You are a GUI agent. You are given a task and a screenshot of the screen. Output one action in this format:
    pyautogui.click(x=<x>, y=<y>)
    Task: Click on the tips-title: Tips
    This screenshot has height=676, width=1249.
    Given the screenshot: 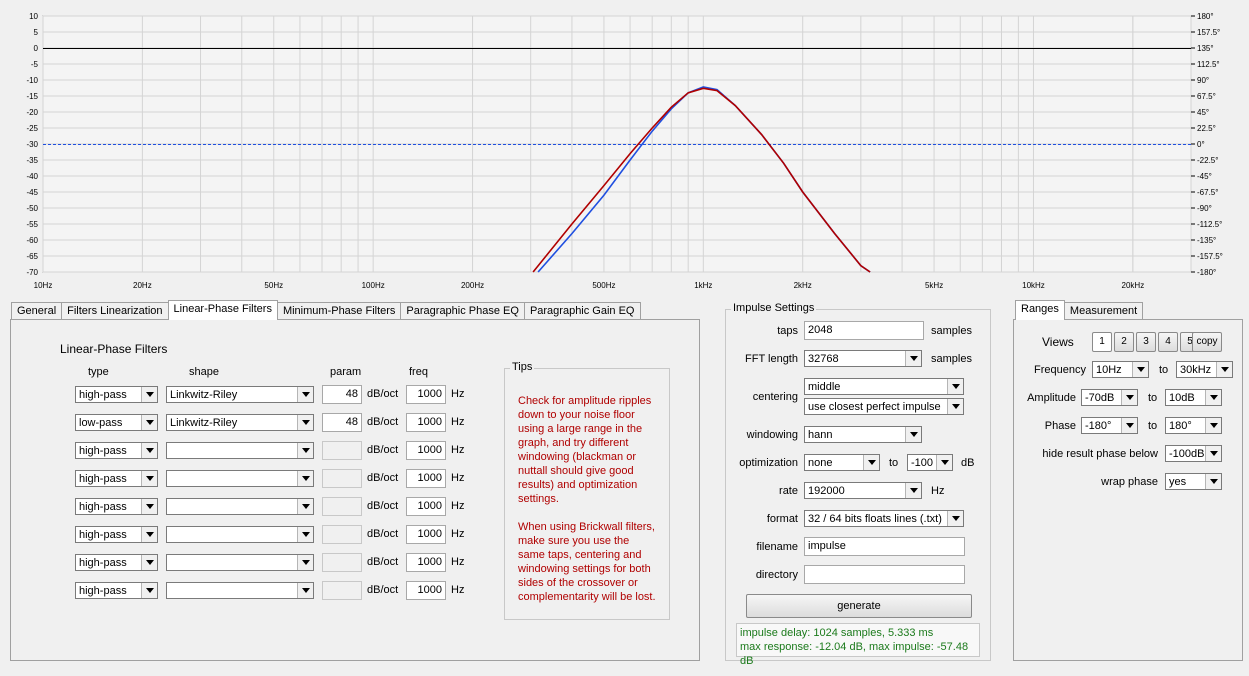 What is the action you would take?
    pyautogui.click(x=522, y=367)
    